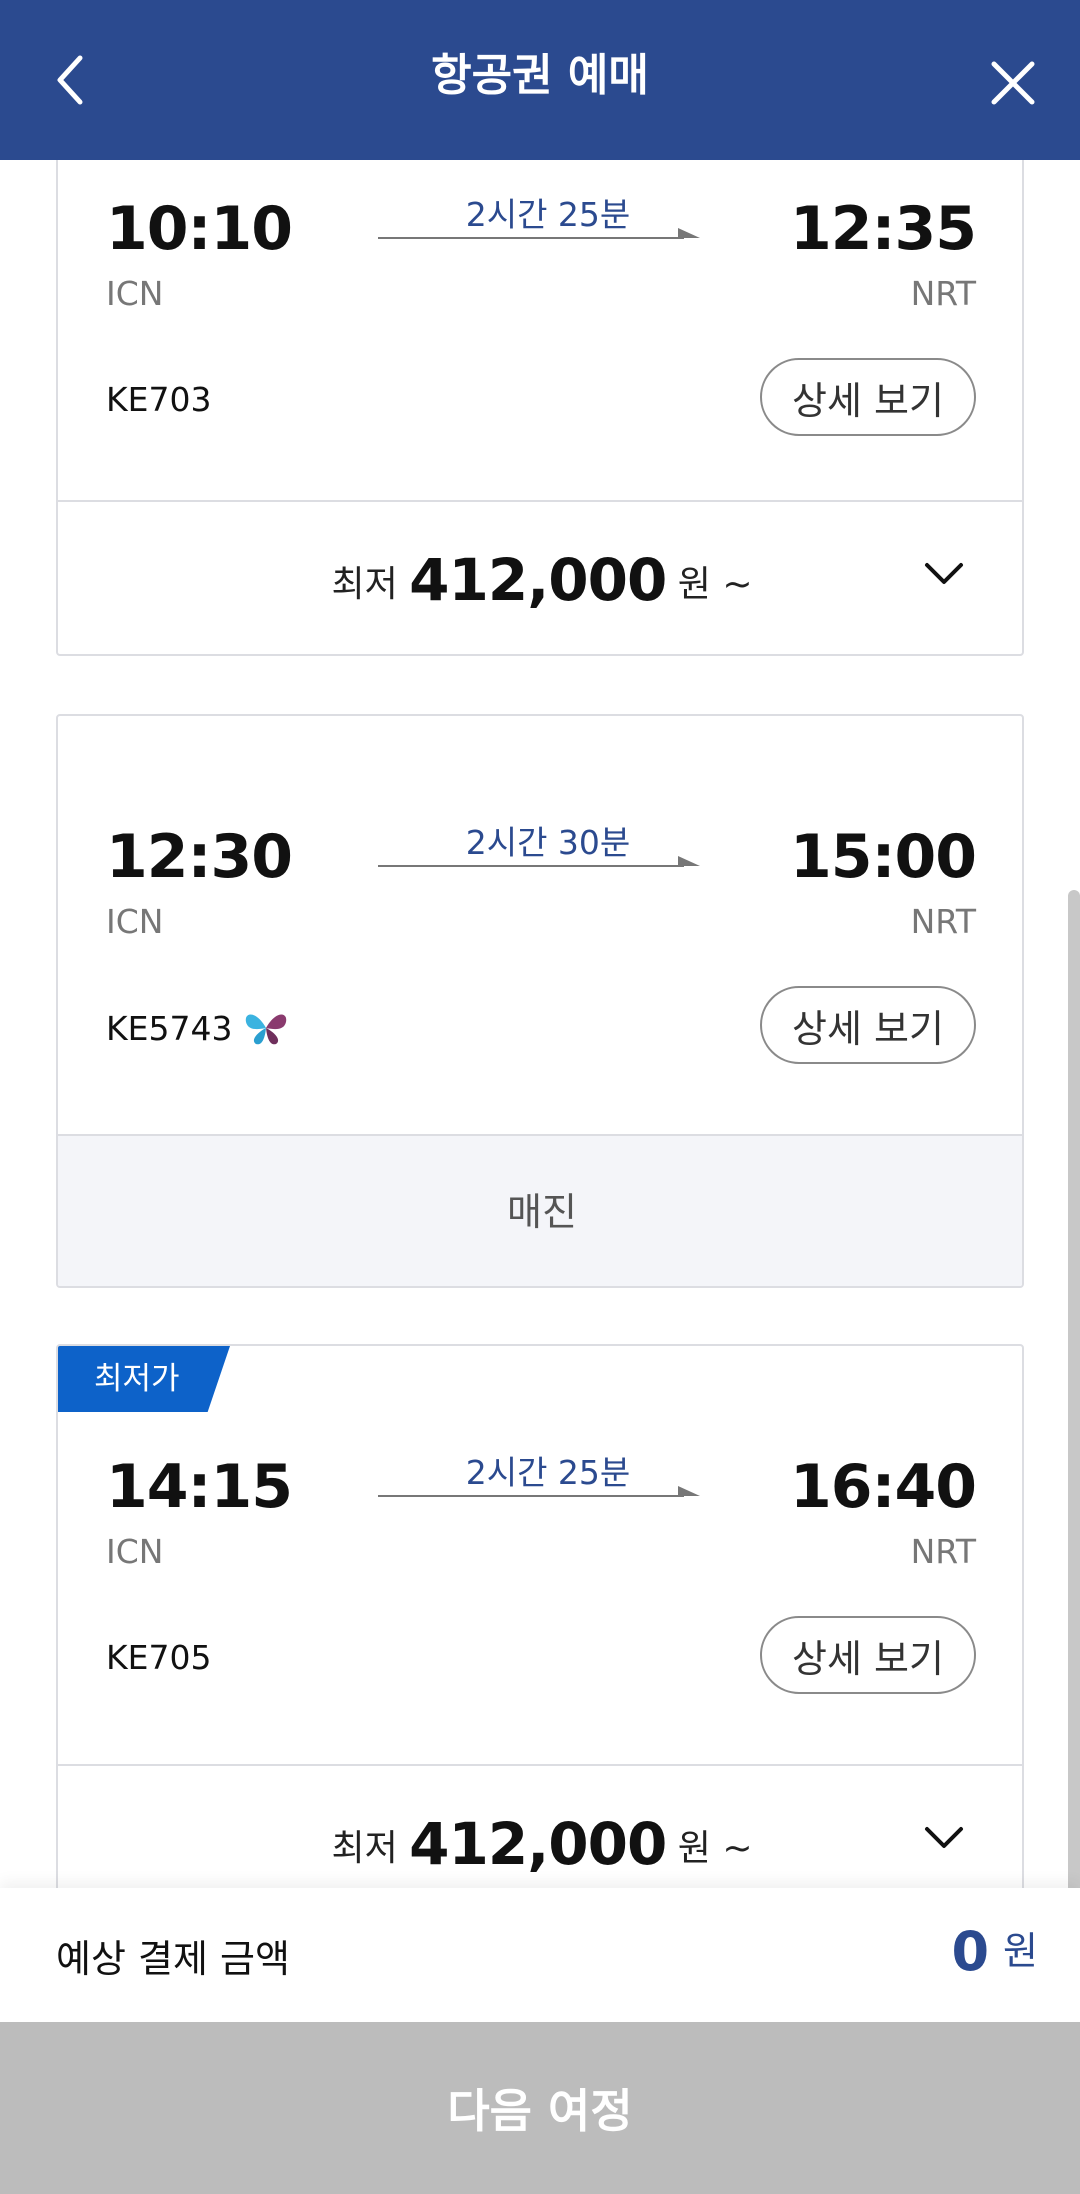 This screenshot has width=1080, height=2194. Describe the element at coordinates (540, 1955) in the screenshot. I see `total-payment-bar: 예상 결제 금액 0원` at that location.